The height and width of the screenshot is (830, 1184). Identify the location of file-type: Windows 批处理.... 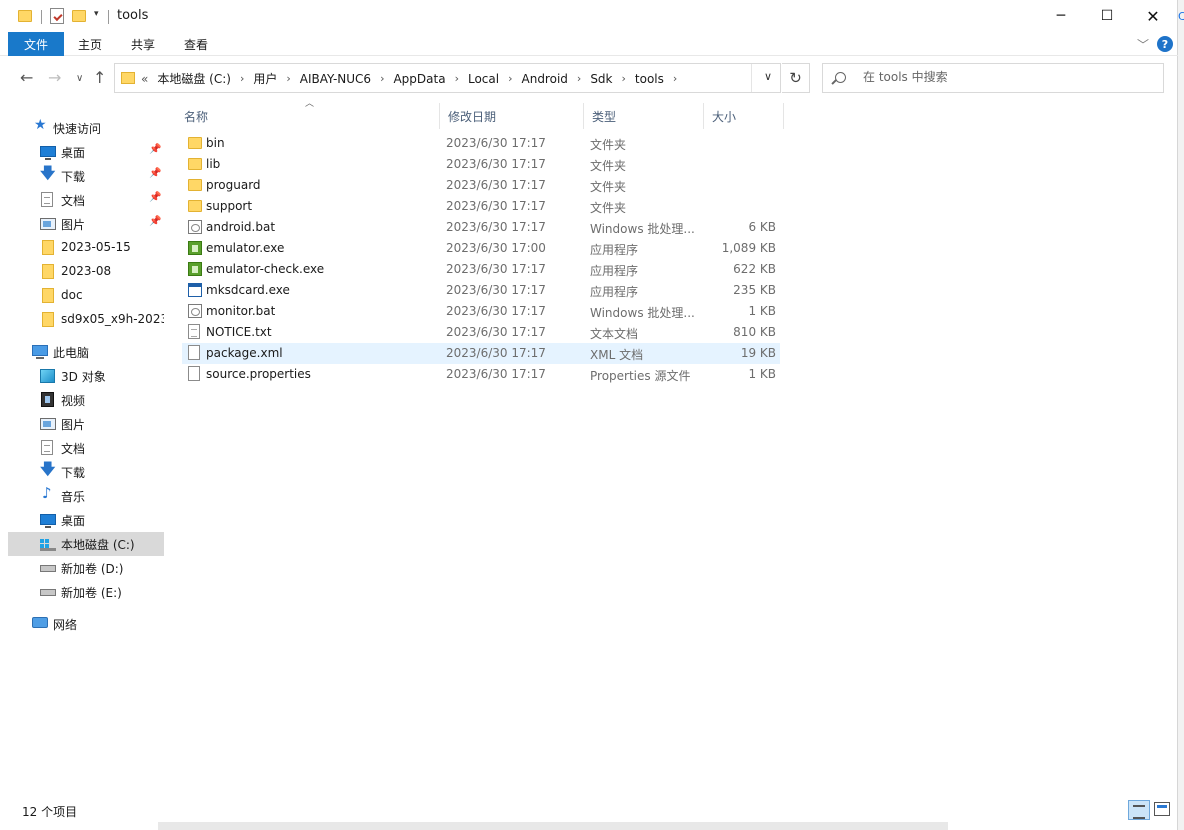
(642, 229).